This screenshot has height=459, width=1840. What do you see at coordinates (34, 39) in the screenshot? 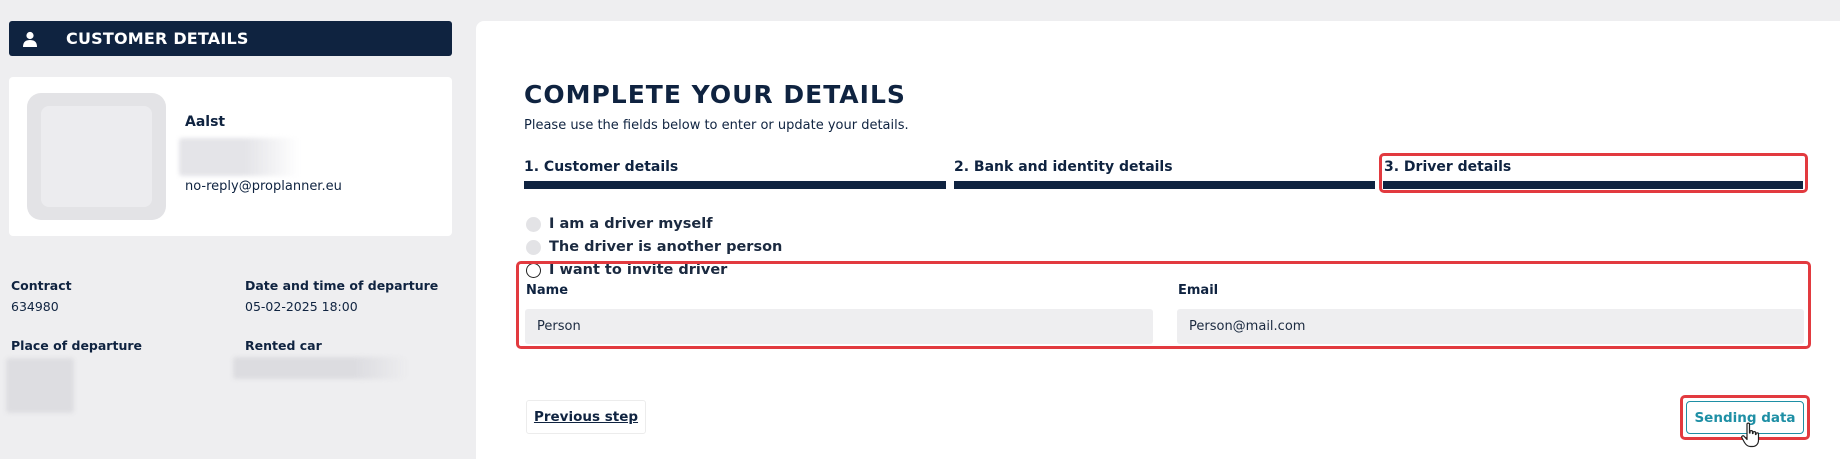
I see `user-icon` at bounding box center [34, 39].